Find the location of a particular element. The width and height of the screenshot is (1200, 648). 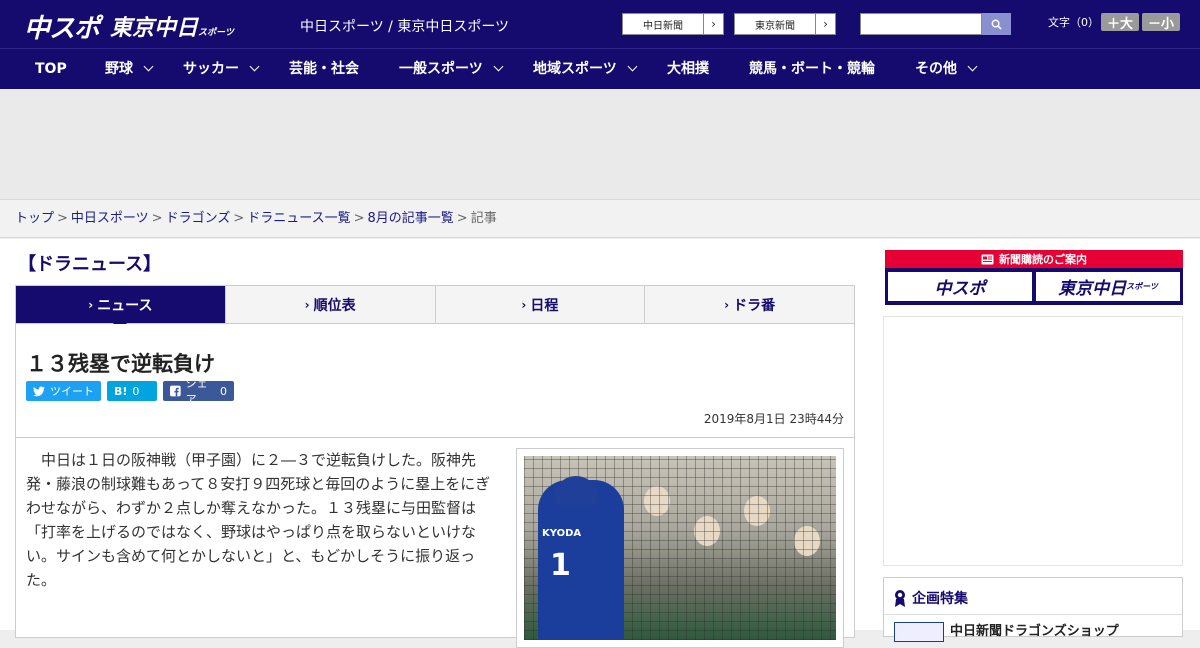

breadcrumb-dragons: ドラゴンズ is located at coordinates (198, 218).